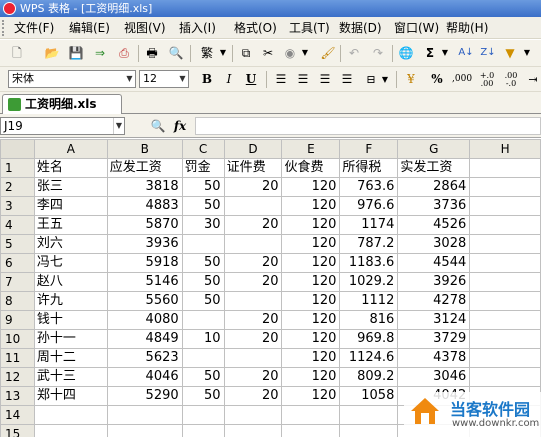 Image resolution: width=541 pixels, height=437 pixels. Describe the element at coordinates (369, 244) in the screenshot. I see `cell: 787.2` at that location.